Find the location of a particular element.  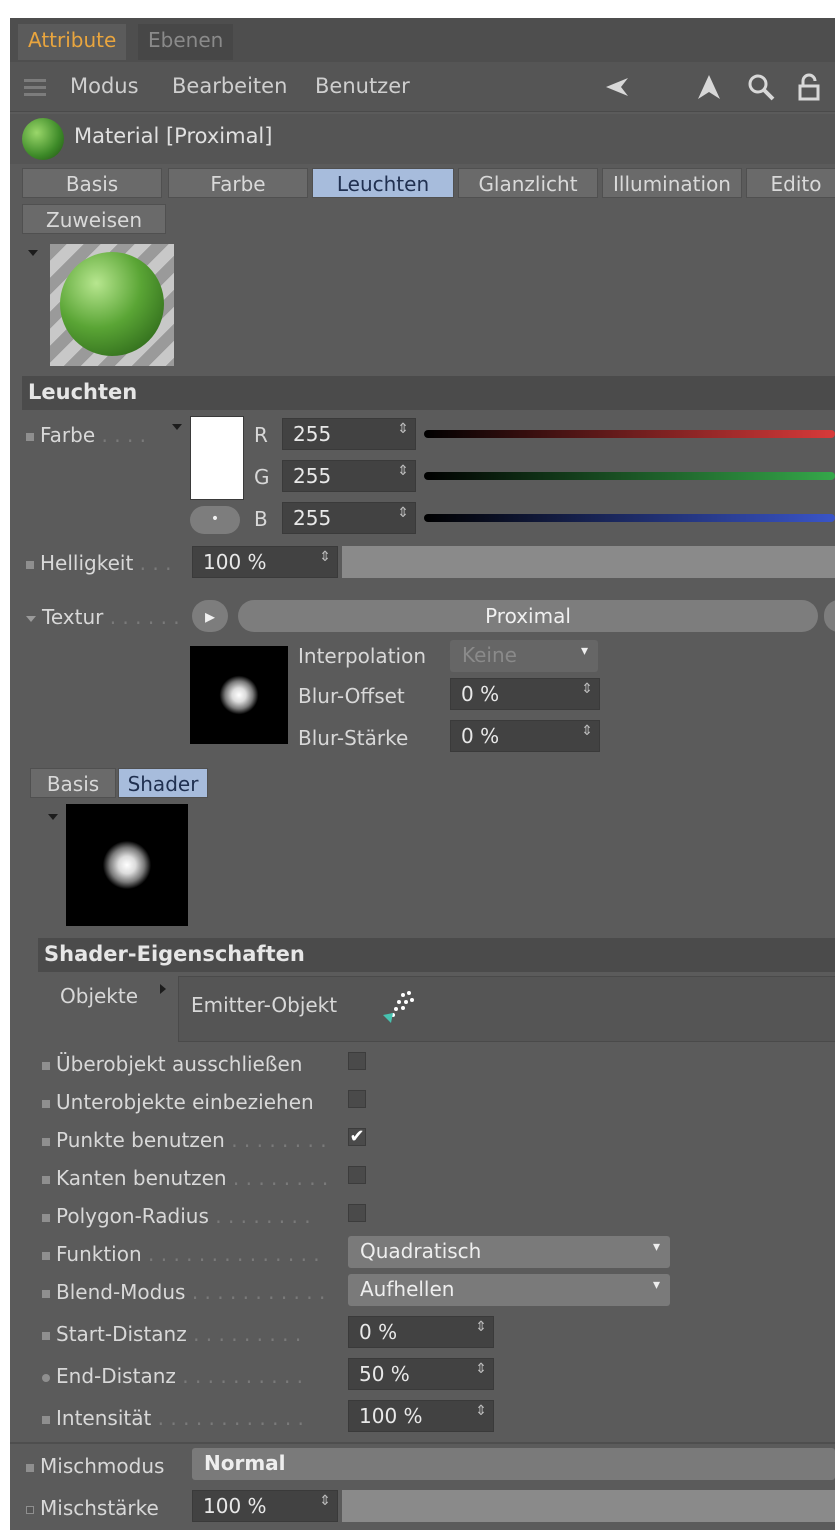

tab-attribute: Attribute is located at coordinates (72, 42).